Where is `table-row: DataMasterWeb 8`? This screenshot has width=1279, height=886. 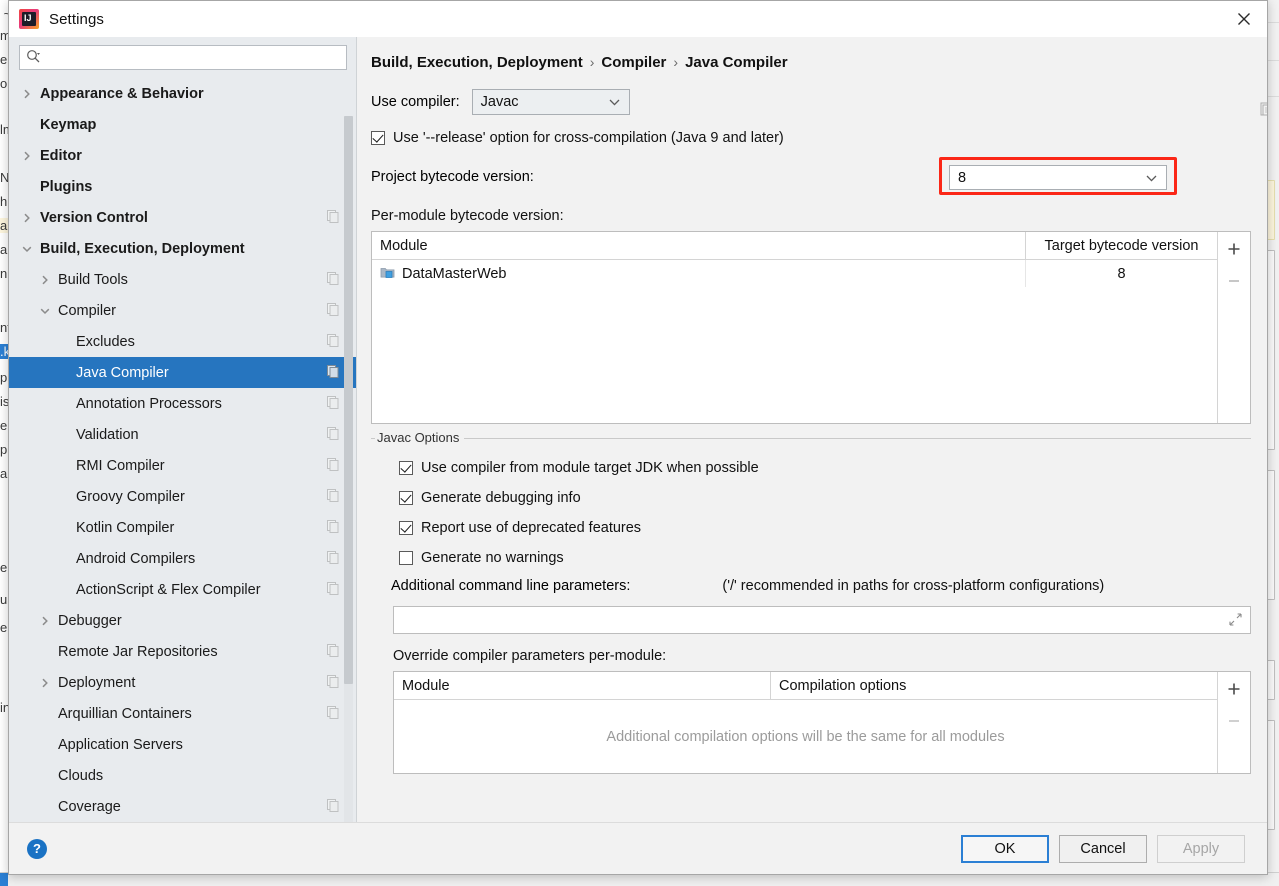 table-row: DataMasterWeb 8 is located at coordinates (794, 273).